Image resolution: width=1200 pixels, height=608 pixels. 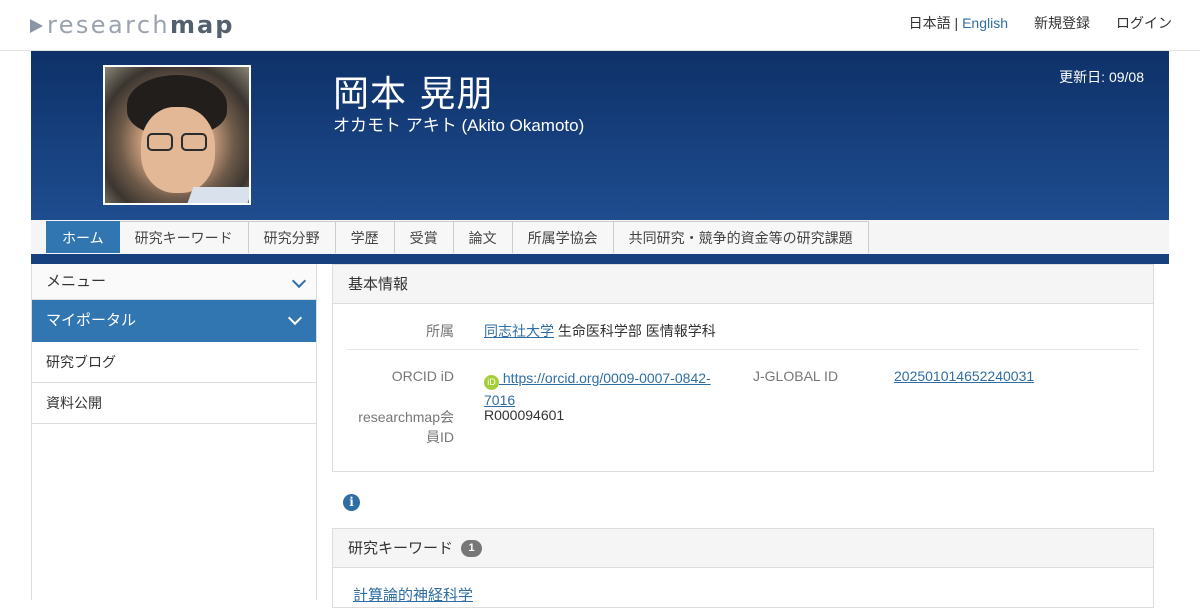 What do you see at coordinates (351, 502) in the screenshot?
I see `info-icon: i` at bounding box center [351, 502].